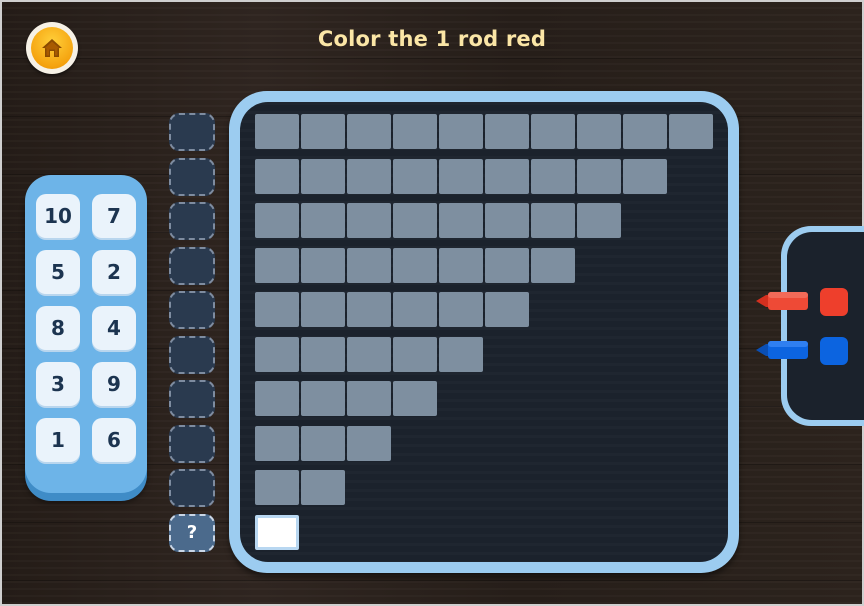  Describe the element at coordinates (782, 350) in the screenshot. I see `blue-crayon` at that location.